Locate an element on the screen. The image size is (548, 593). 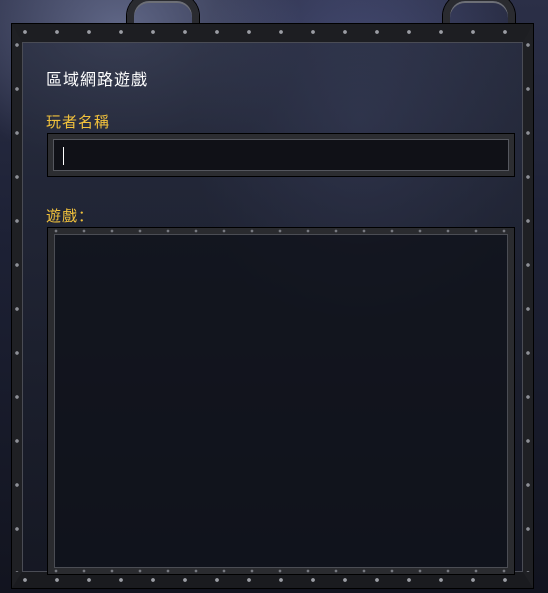
games-label: 遊戲： is located at coordinates (70, 216).